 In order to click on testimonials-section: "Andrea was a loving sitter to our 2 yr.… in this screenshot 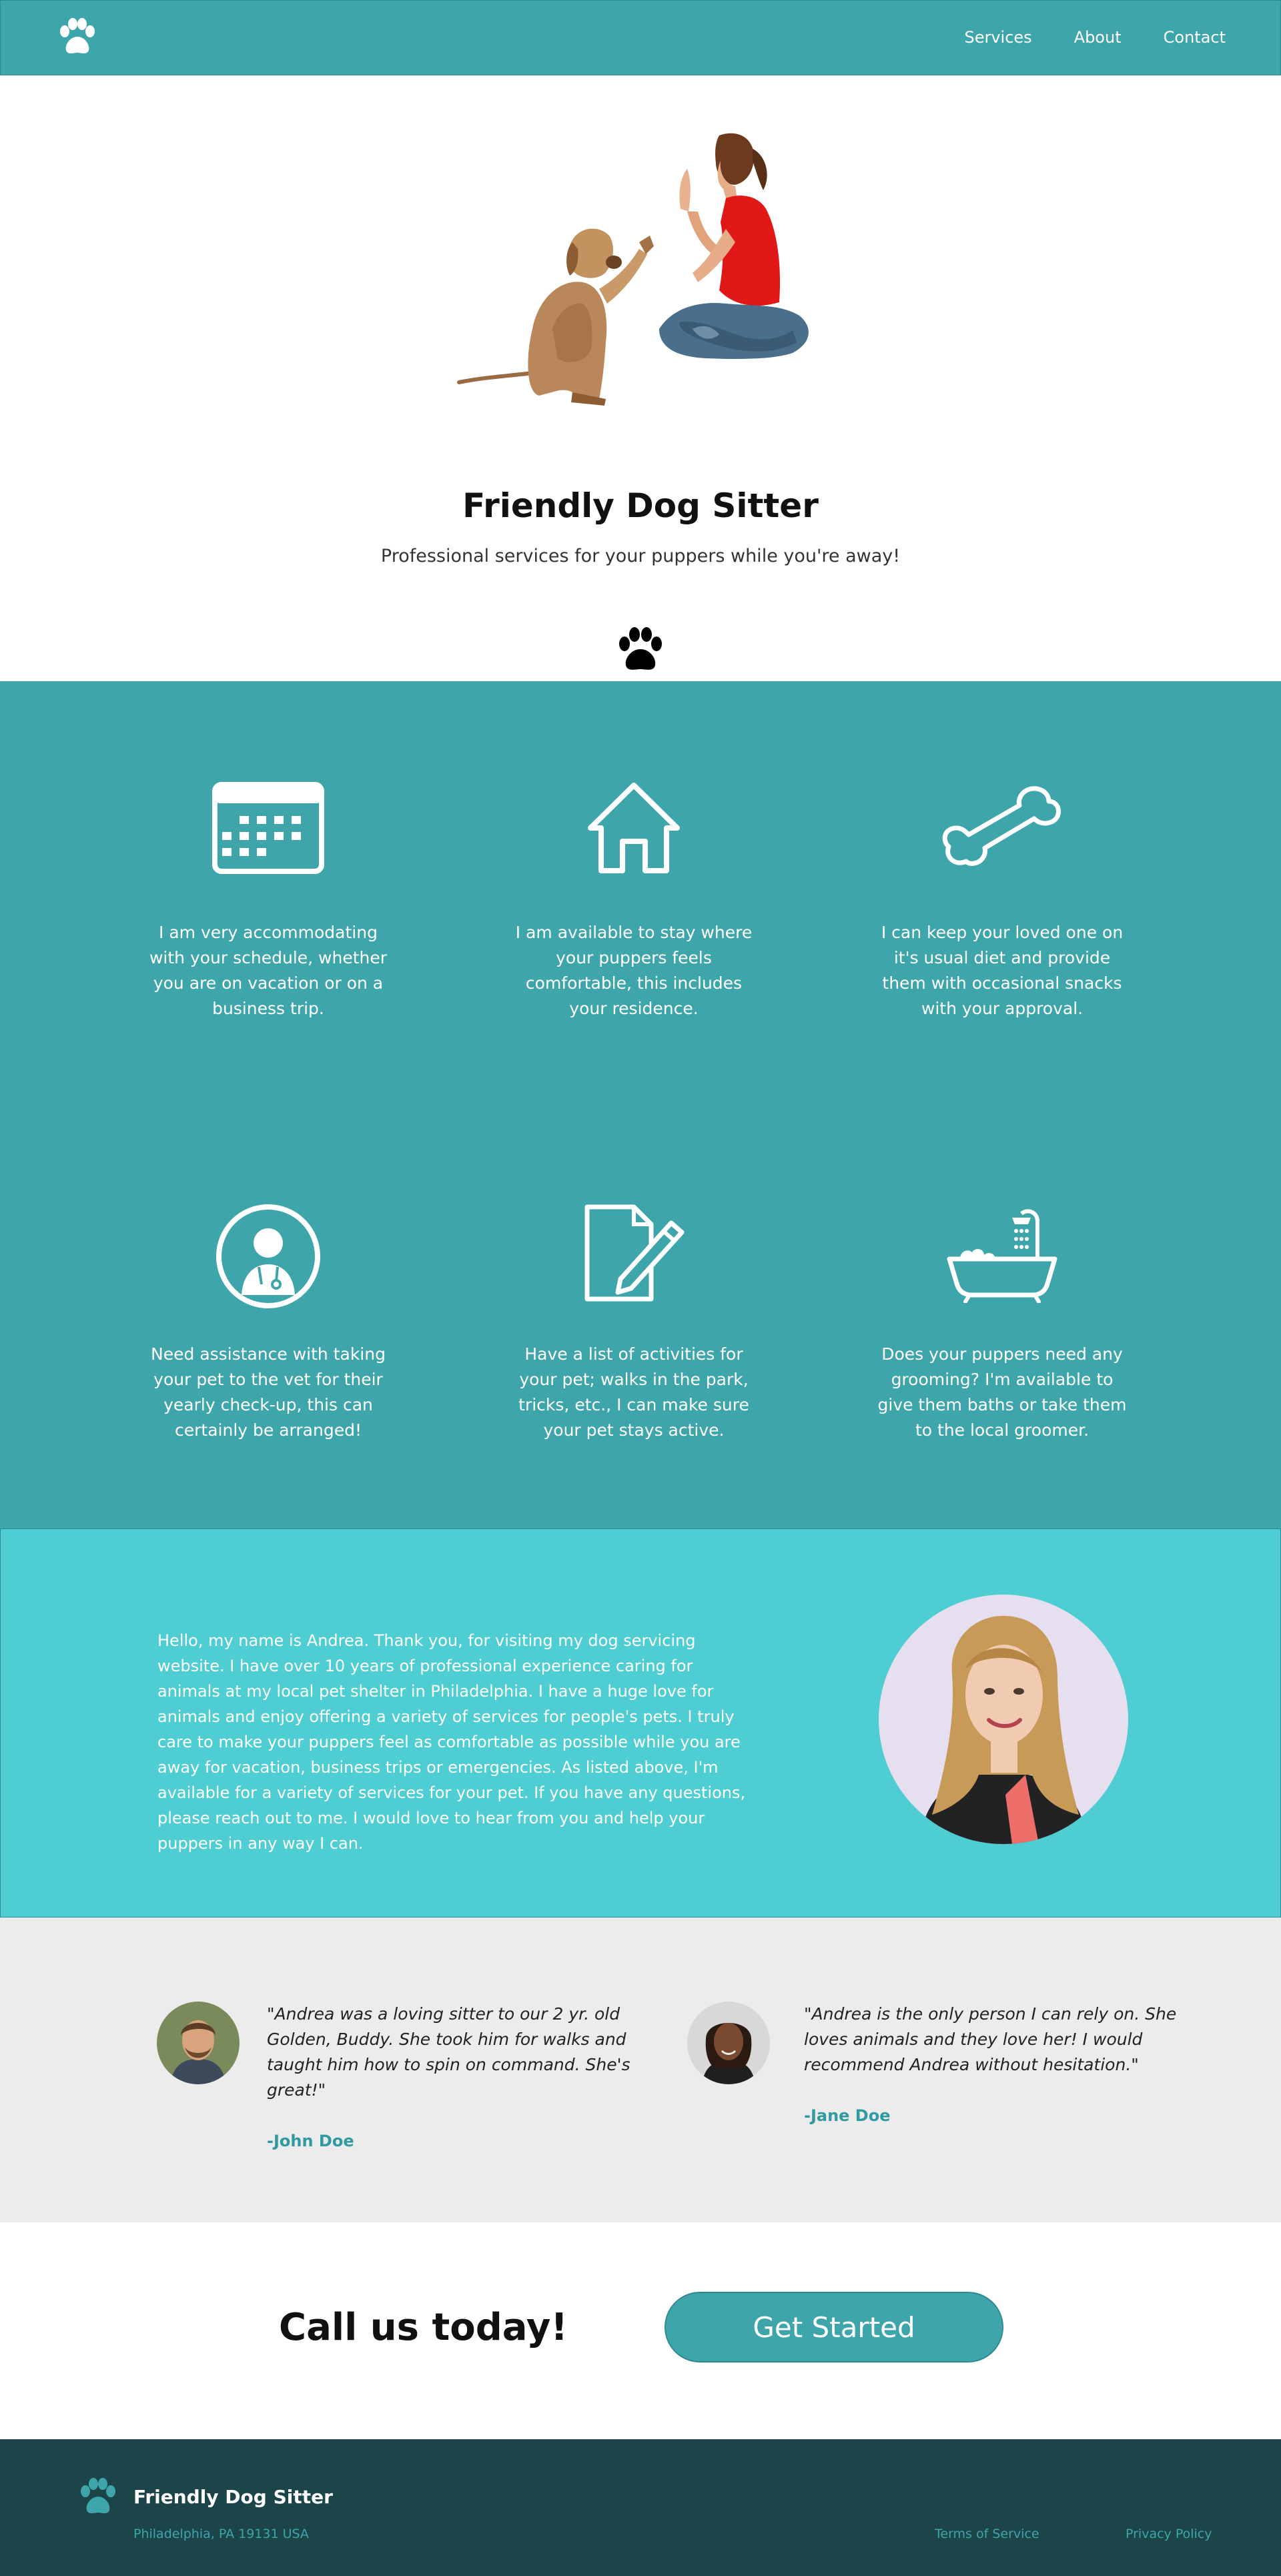, I will do `click(641, 2069)`.